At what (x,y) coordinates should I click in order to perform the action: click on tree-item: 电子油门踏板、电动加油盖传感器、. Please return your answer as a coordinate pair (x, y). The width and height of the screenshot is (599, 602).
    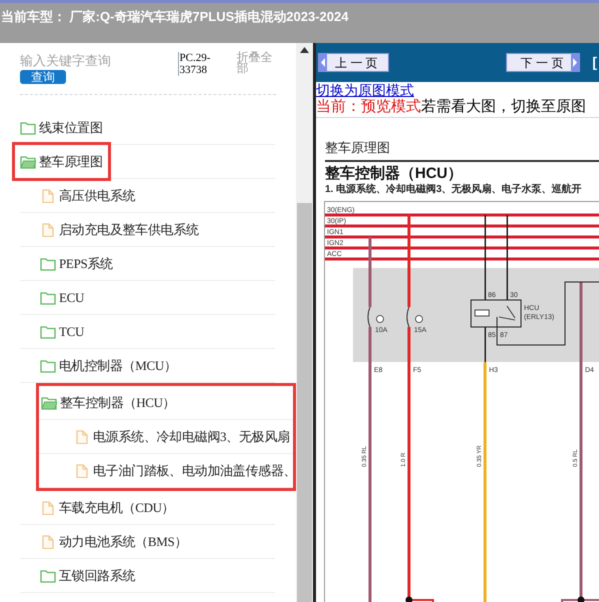
    Looking at the image, I should click on (193, 470).